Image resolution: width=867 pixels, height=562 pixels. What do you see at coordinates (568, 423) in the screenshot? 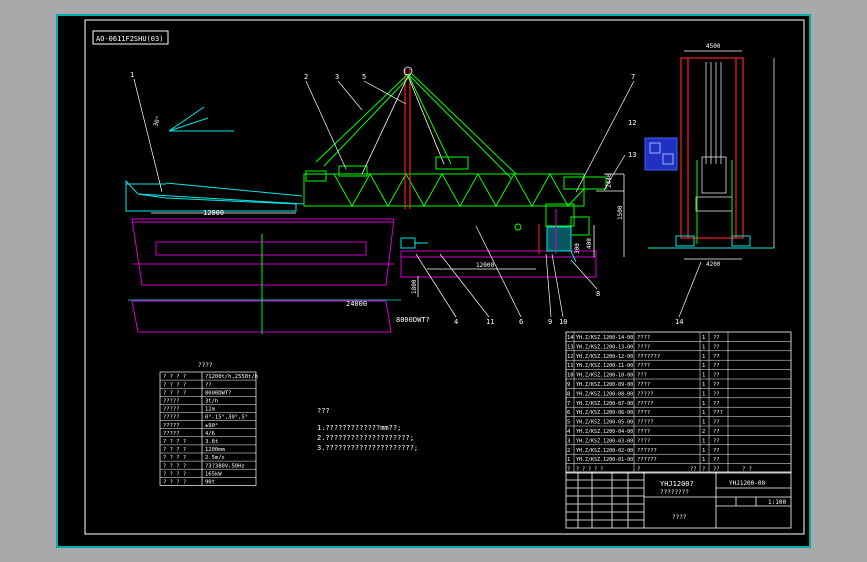
I see `part-no: 5` at bounding box center [568, 423].